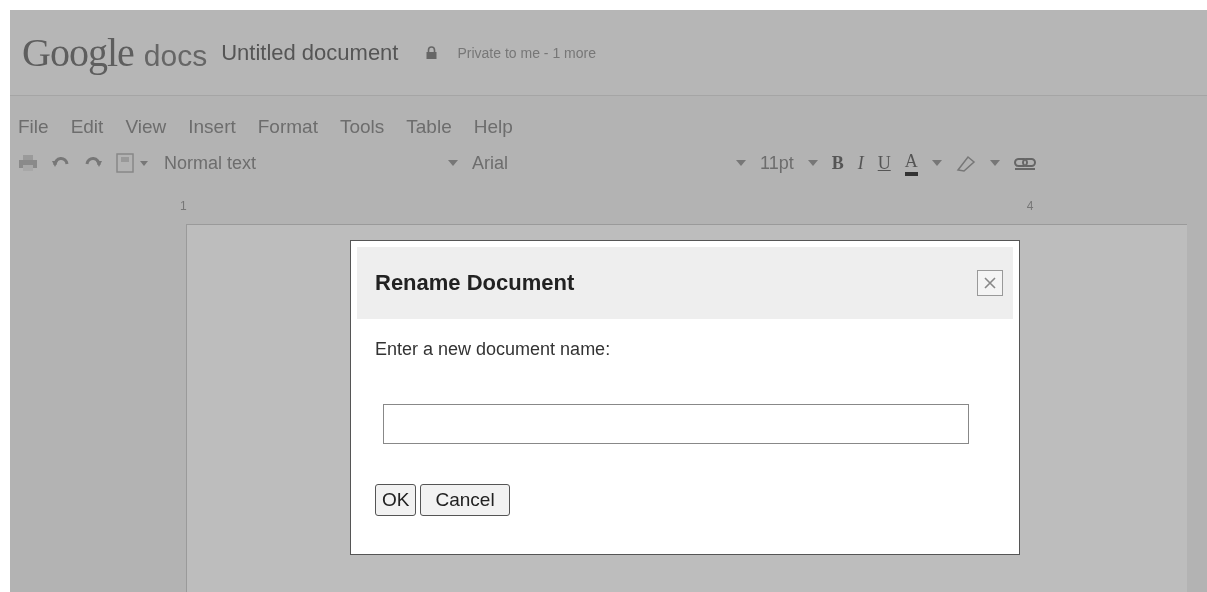 Image resolution: width=1207 pixels, height=592 pixels. Describe the element at coordinates (133, 163) in the screenshot. I see `paint-format-icon` at that location.